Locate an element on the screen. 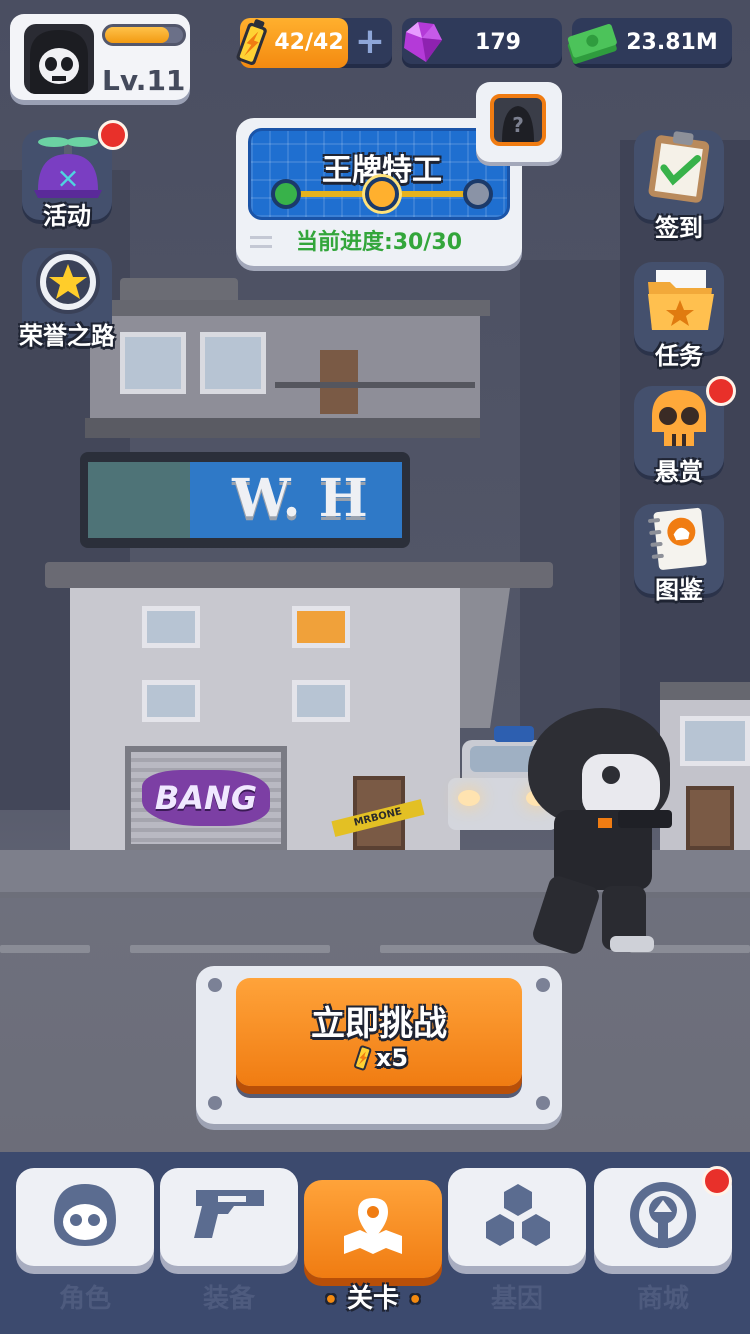 Image resolution: width=750 pixels, height=1334 pixels. graffiti-bang: BANG is located at coordinates (206, 798).